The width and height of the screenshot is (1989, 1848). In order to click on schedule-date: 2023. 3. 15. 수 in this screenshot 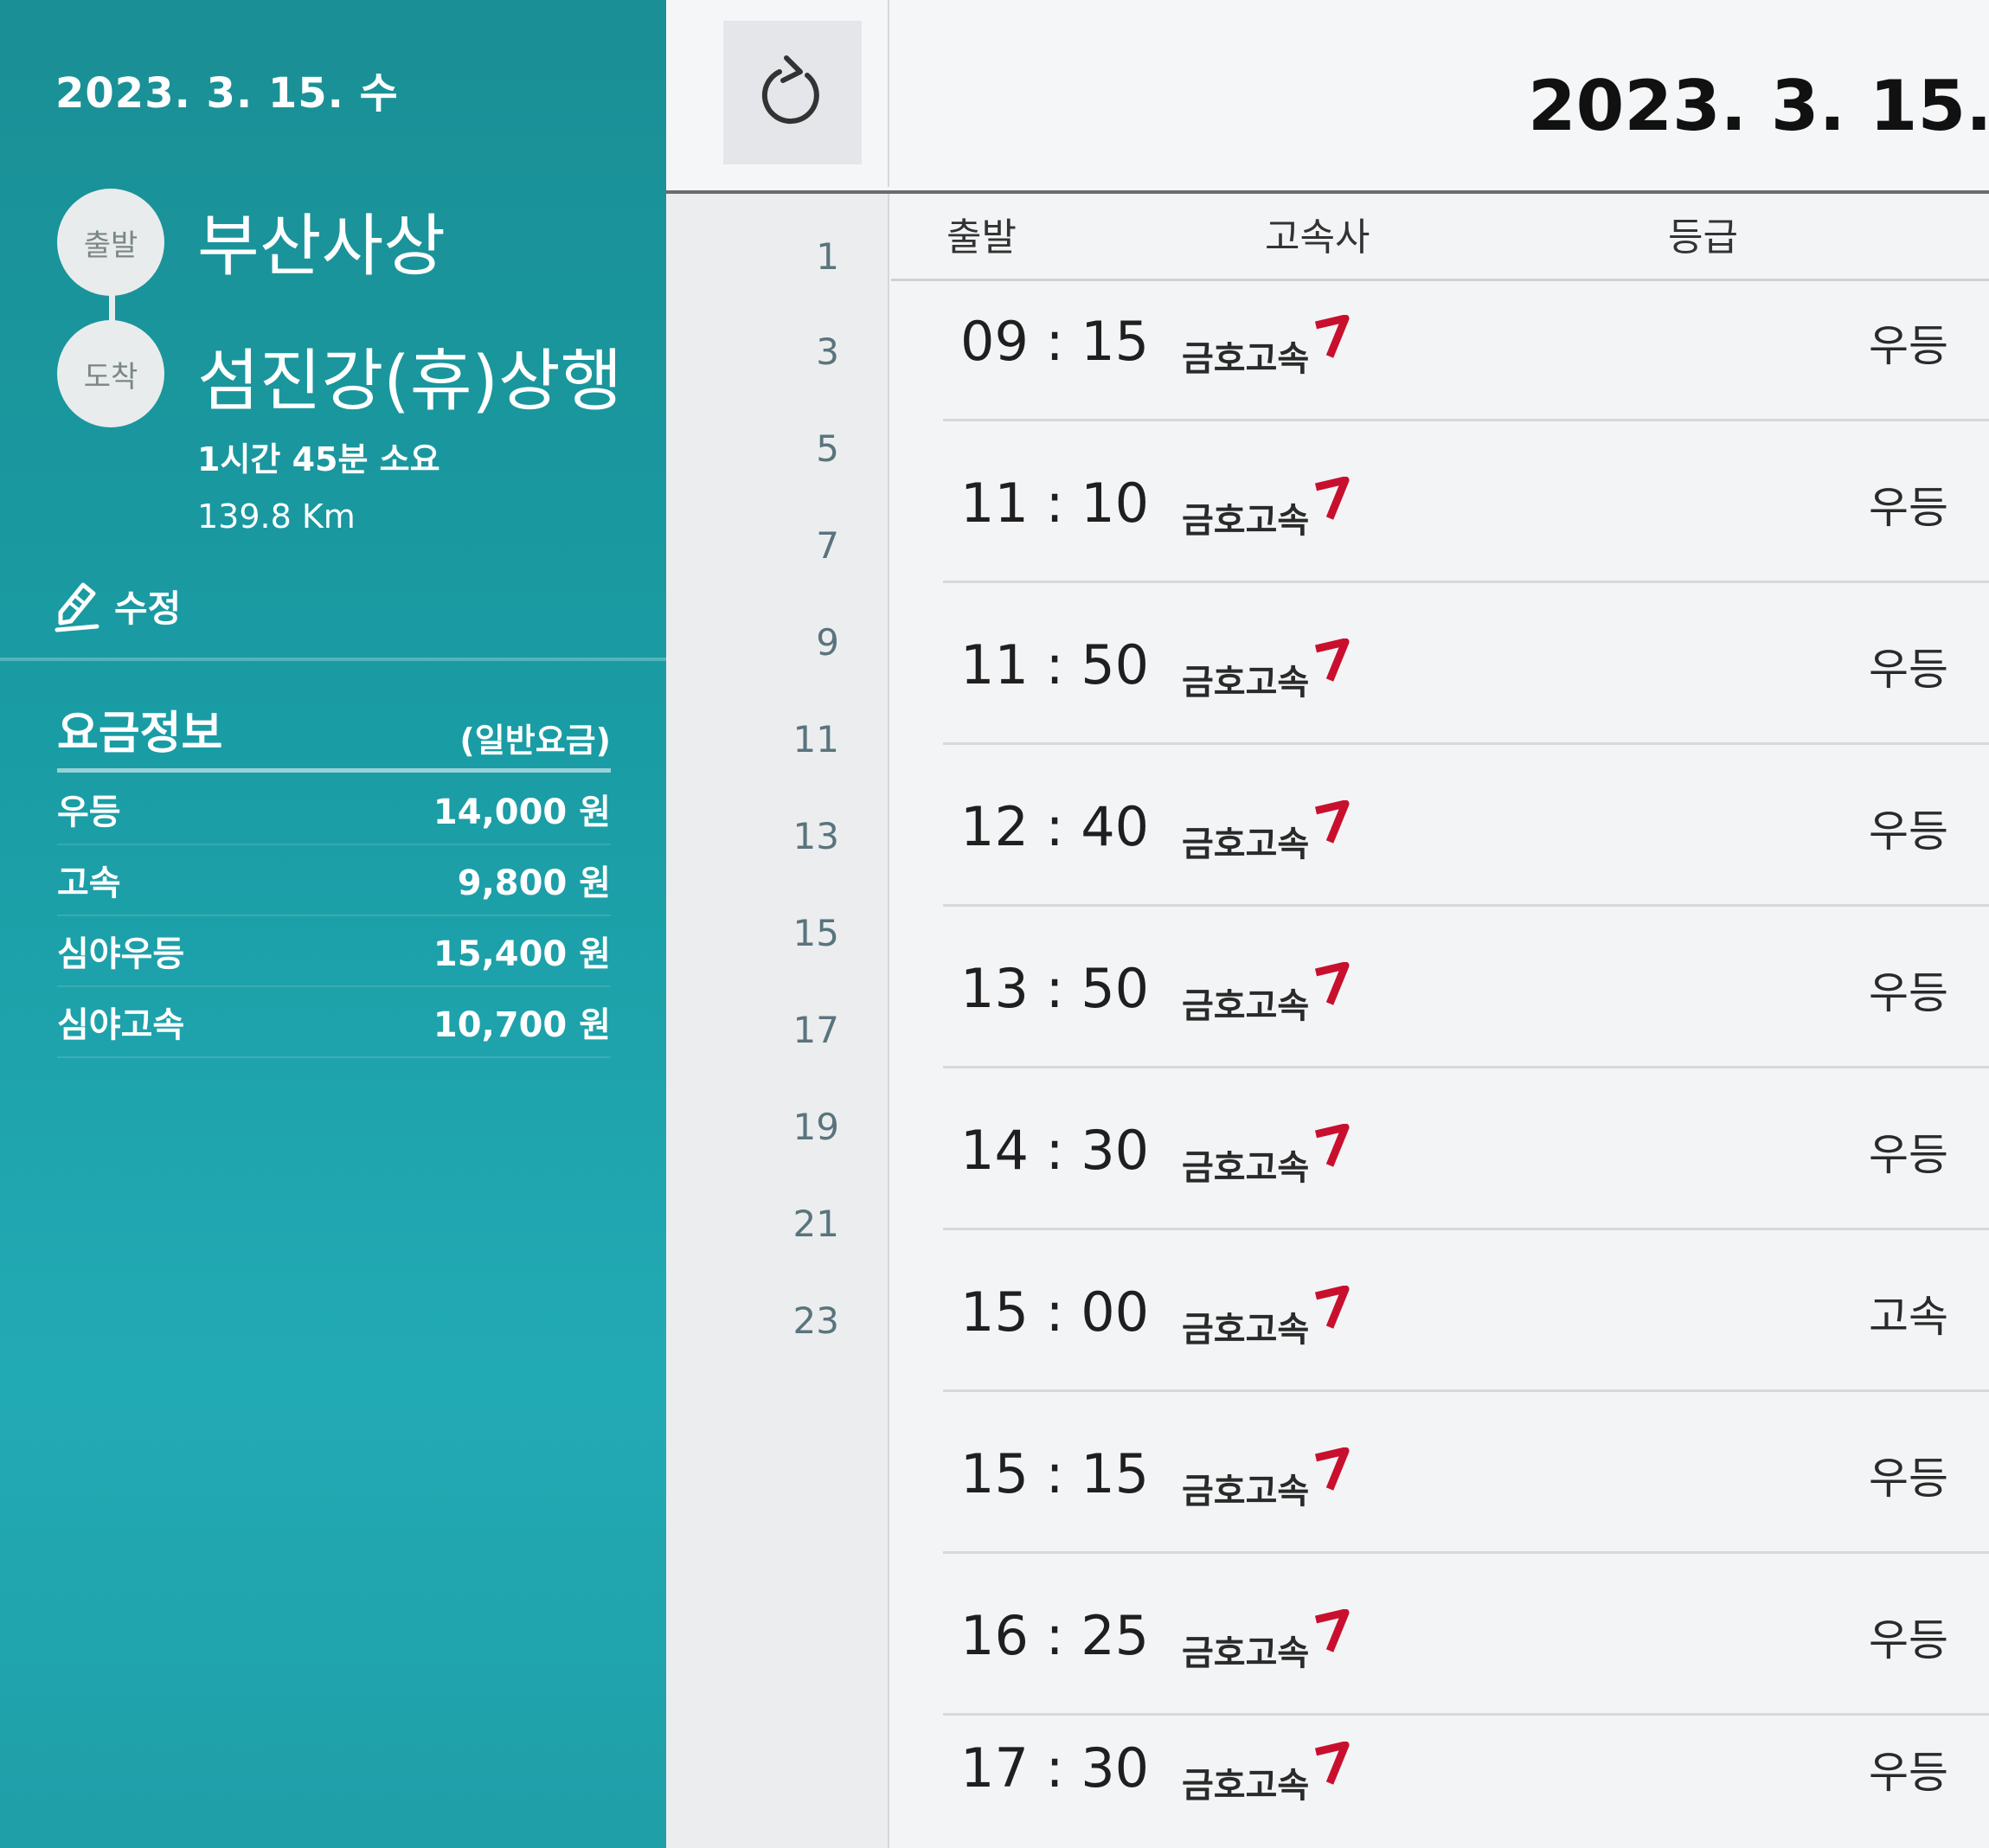, I will do `click(1758, 106)`.